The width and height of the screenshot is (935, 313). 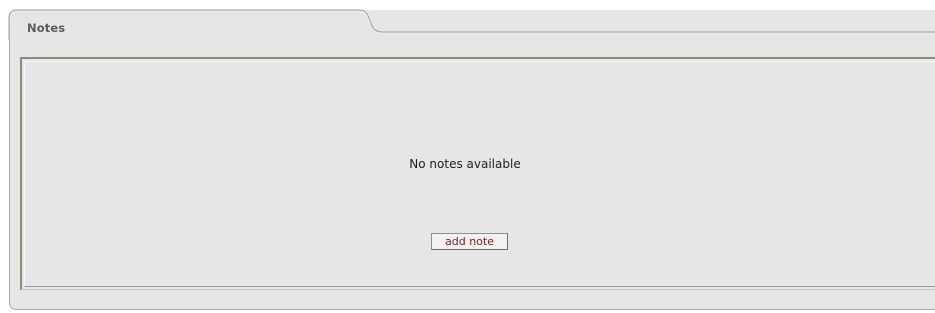 What do you see at coordinates (465, 164) in the screenshot?
I see `empty-notes-message: No notes available` at bounding box center [465, 164].